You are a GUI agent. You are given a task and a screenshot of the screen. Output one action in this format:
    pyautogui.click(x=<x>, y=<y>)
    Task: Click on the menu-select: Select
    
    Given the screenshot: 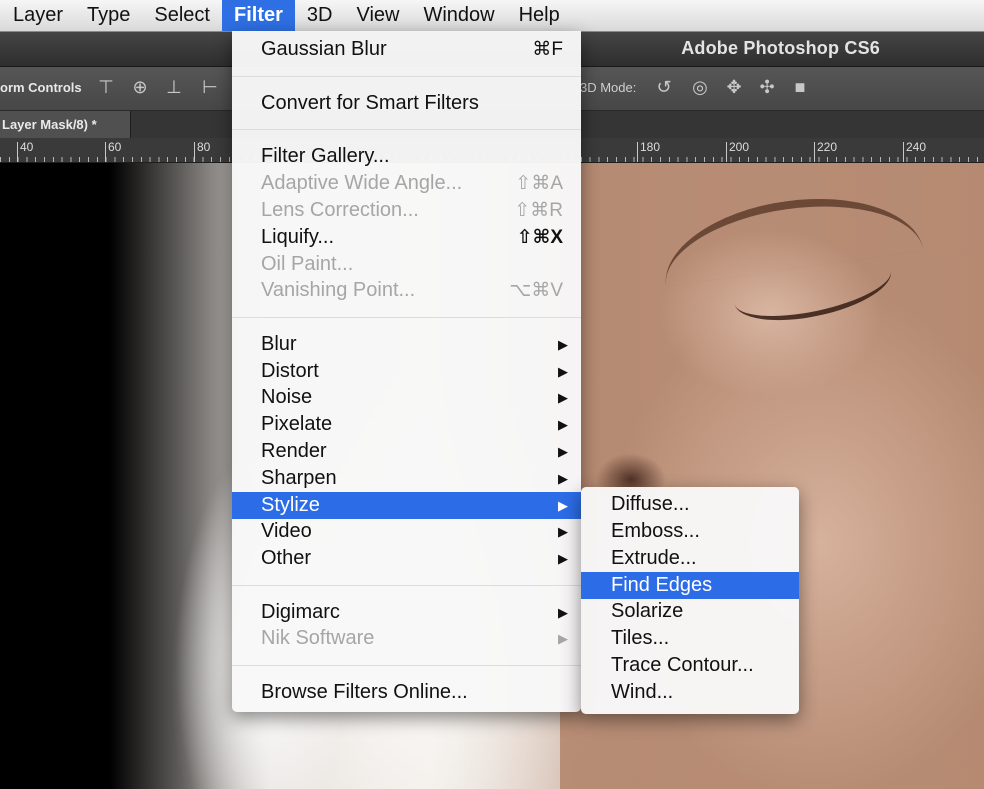 What is the action you would take?
    pyautogui.click(x=182, y=15)
    